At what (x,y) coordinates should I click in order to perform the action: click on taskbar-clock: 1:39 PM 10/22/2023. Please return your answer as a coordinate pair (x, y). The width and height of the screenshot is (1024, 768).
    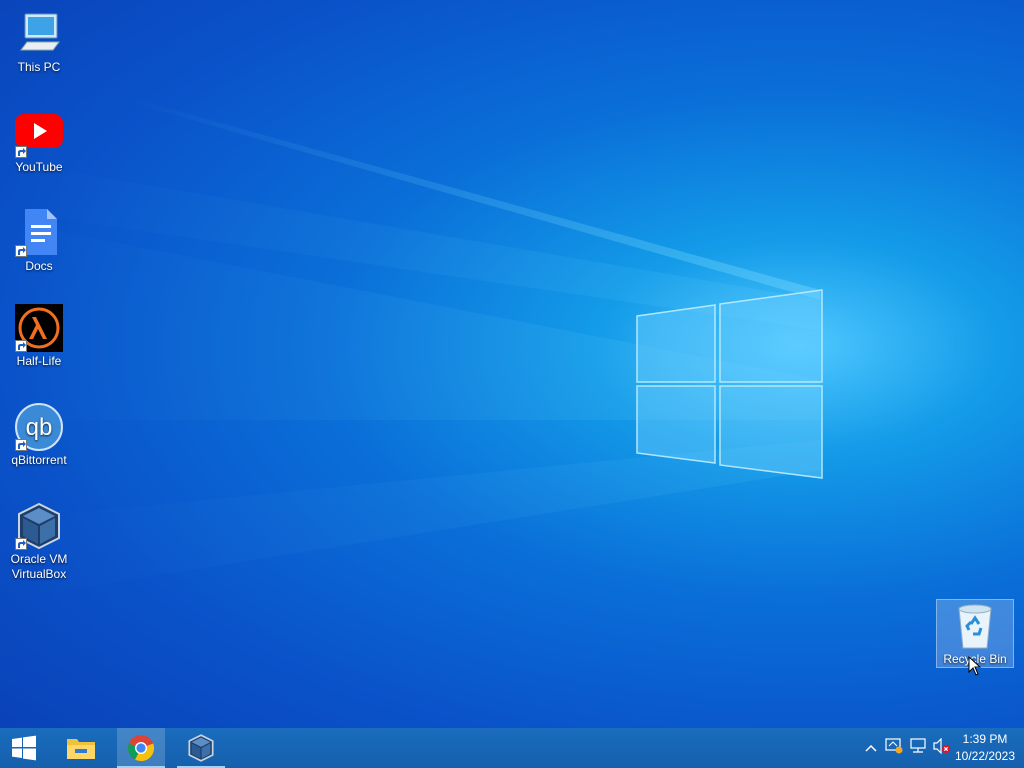
    Looking at the image, I should click on (985, 748).